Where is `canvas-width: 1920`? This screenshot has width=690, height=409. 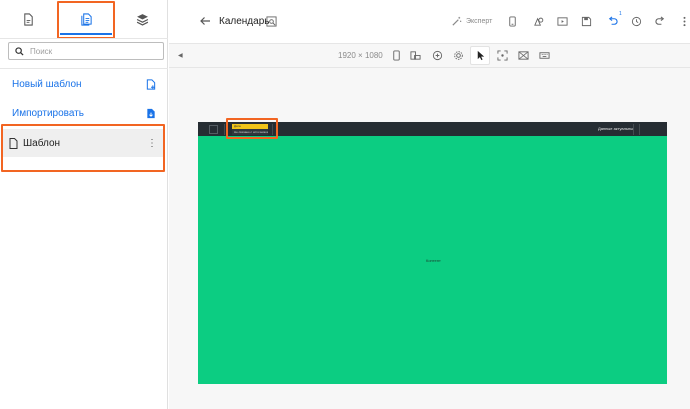 canvas-width: 1920 is located at coordinates (347, 55).